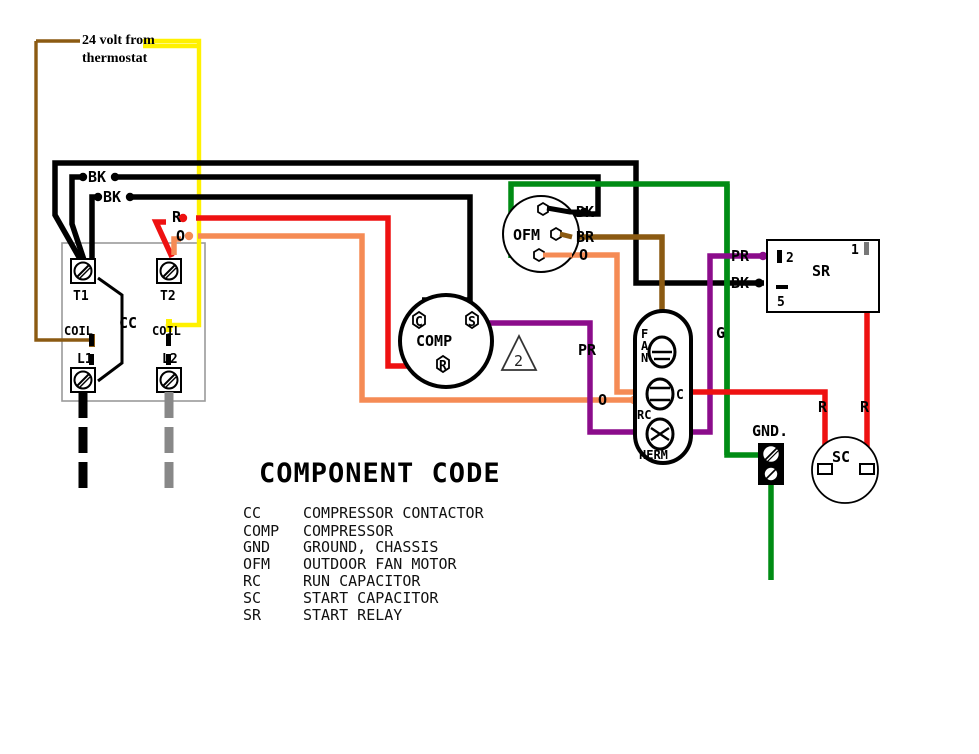  I want to click on legend-desc-0: COMPRESSOR CONTACTOR, so click(394, 513).